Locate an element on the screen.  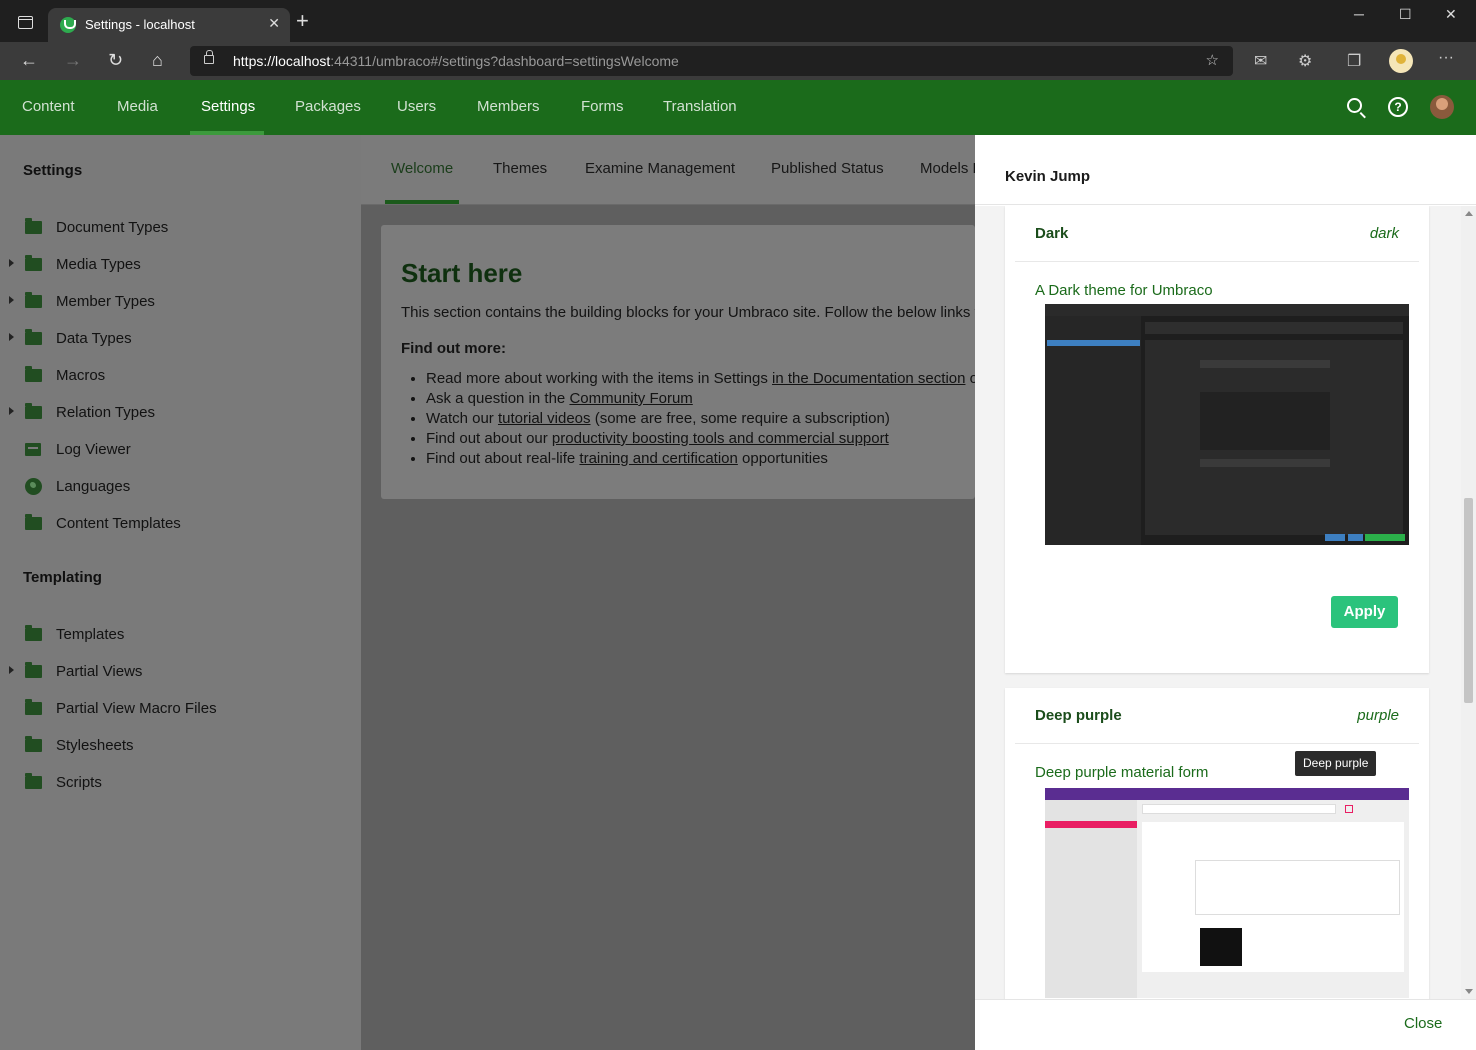
help-icon: ? is located at coordinates (1398, 107).